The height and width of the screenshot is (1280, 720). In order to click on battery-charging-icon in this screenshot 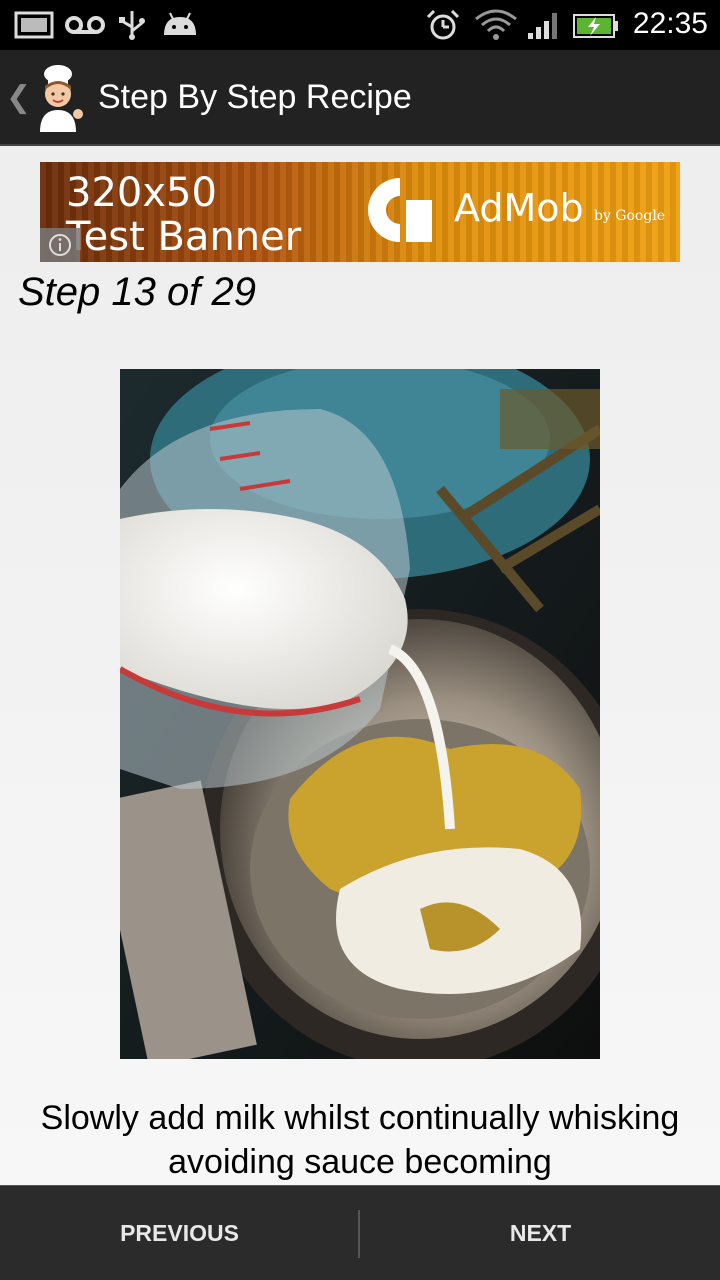, I will do `click(595, 26)`.